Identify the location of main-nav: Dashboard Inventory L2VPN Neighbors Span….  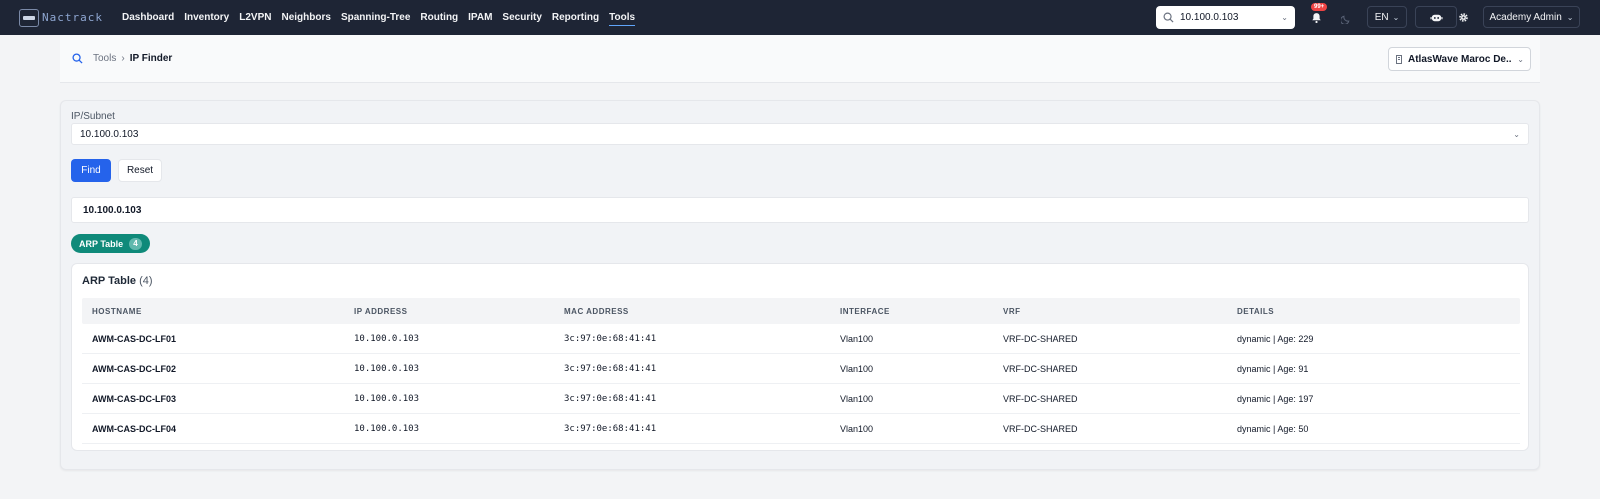
(379, 18).